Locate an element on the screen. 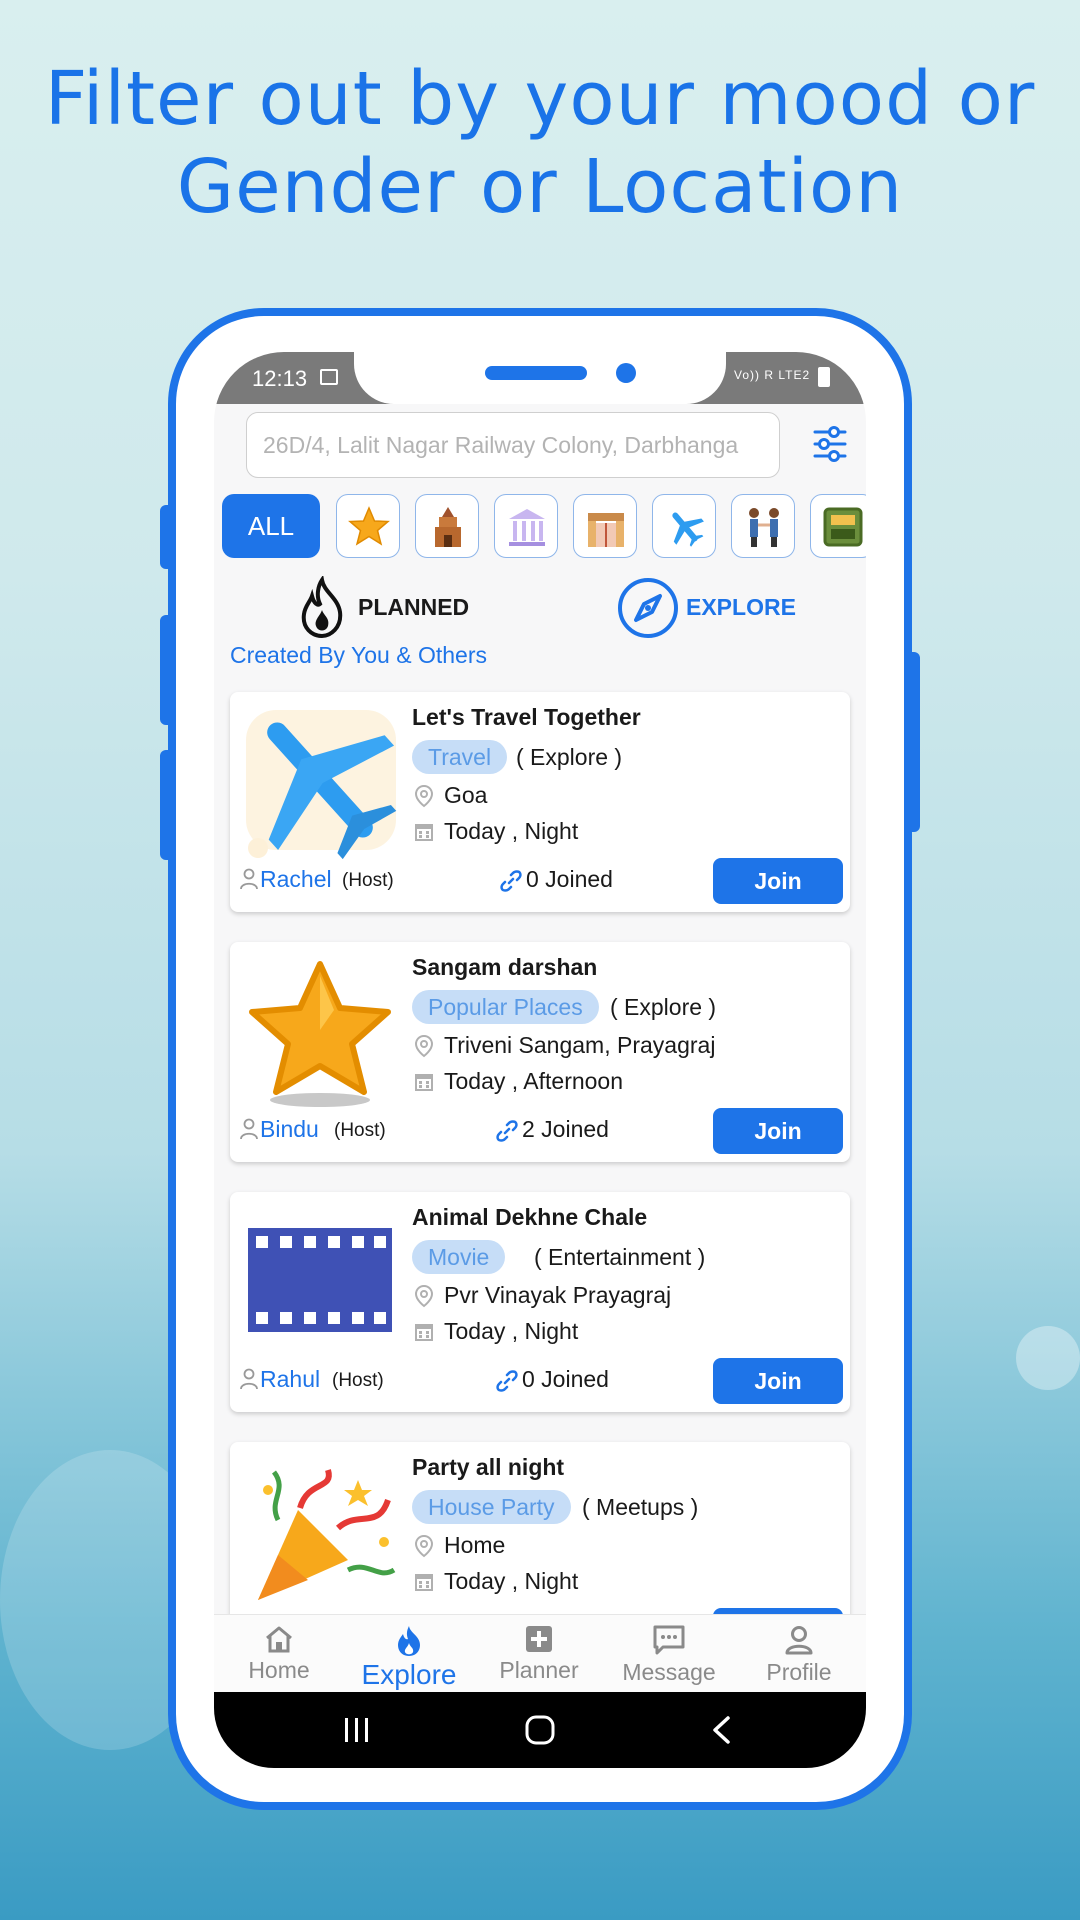  recent-apps-icon is located at coordinates (357, 1730).